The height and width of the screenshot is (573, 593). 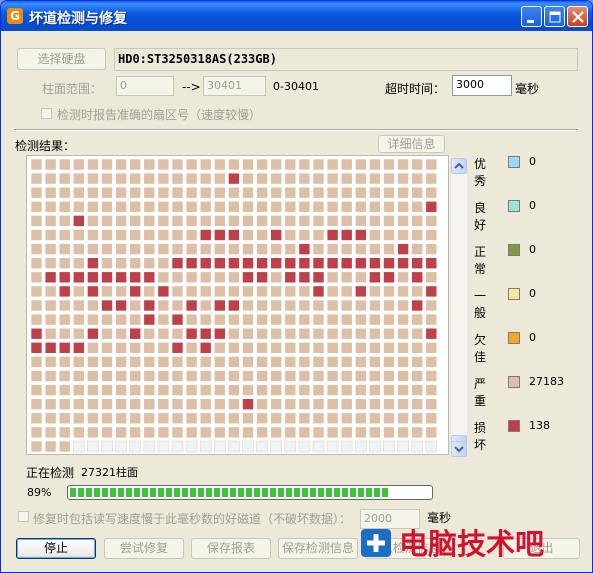 I want to click on repair-slow-checkbox, so click(x=23, y=516).